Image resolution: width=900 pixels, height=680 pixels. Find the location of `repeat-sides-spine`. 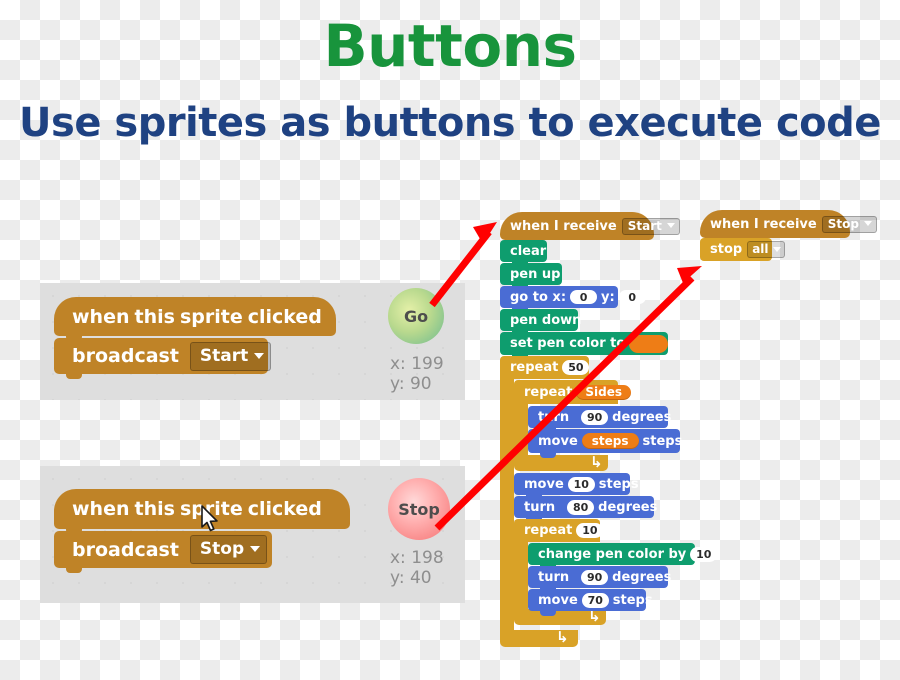

repeat-sides-spine is located at coordinates (521, 429).